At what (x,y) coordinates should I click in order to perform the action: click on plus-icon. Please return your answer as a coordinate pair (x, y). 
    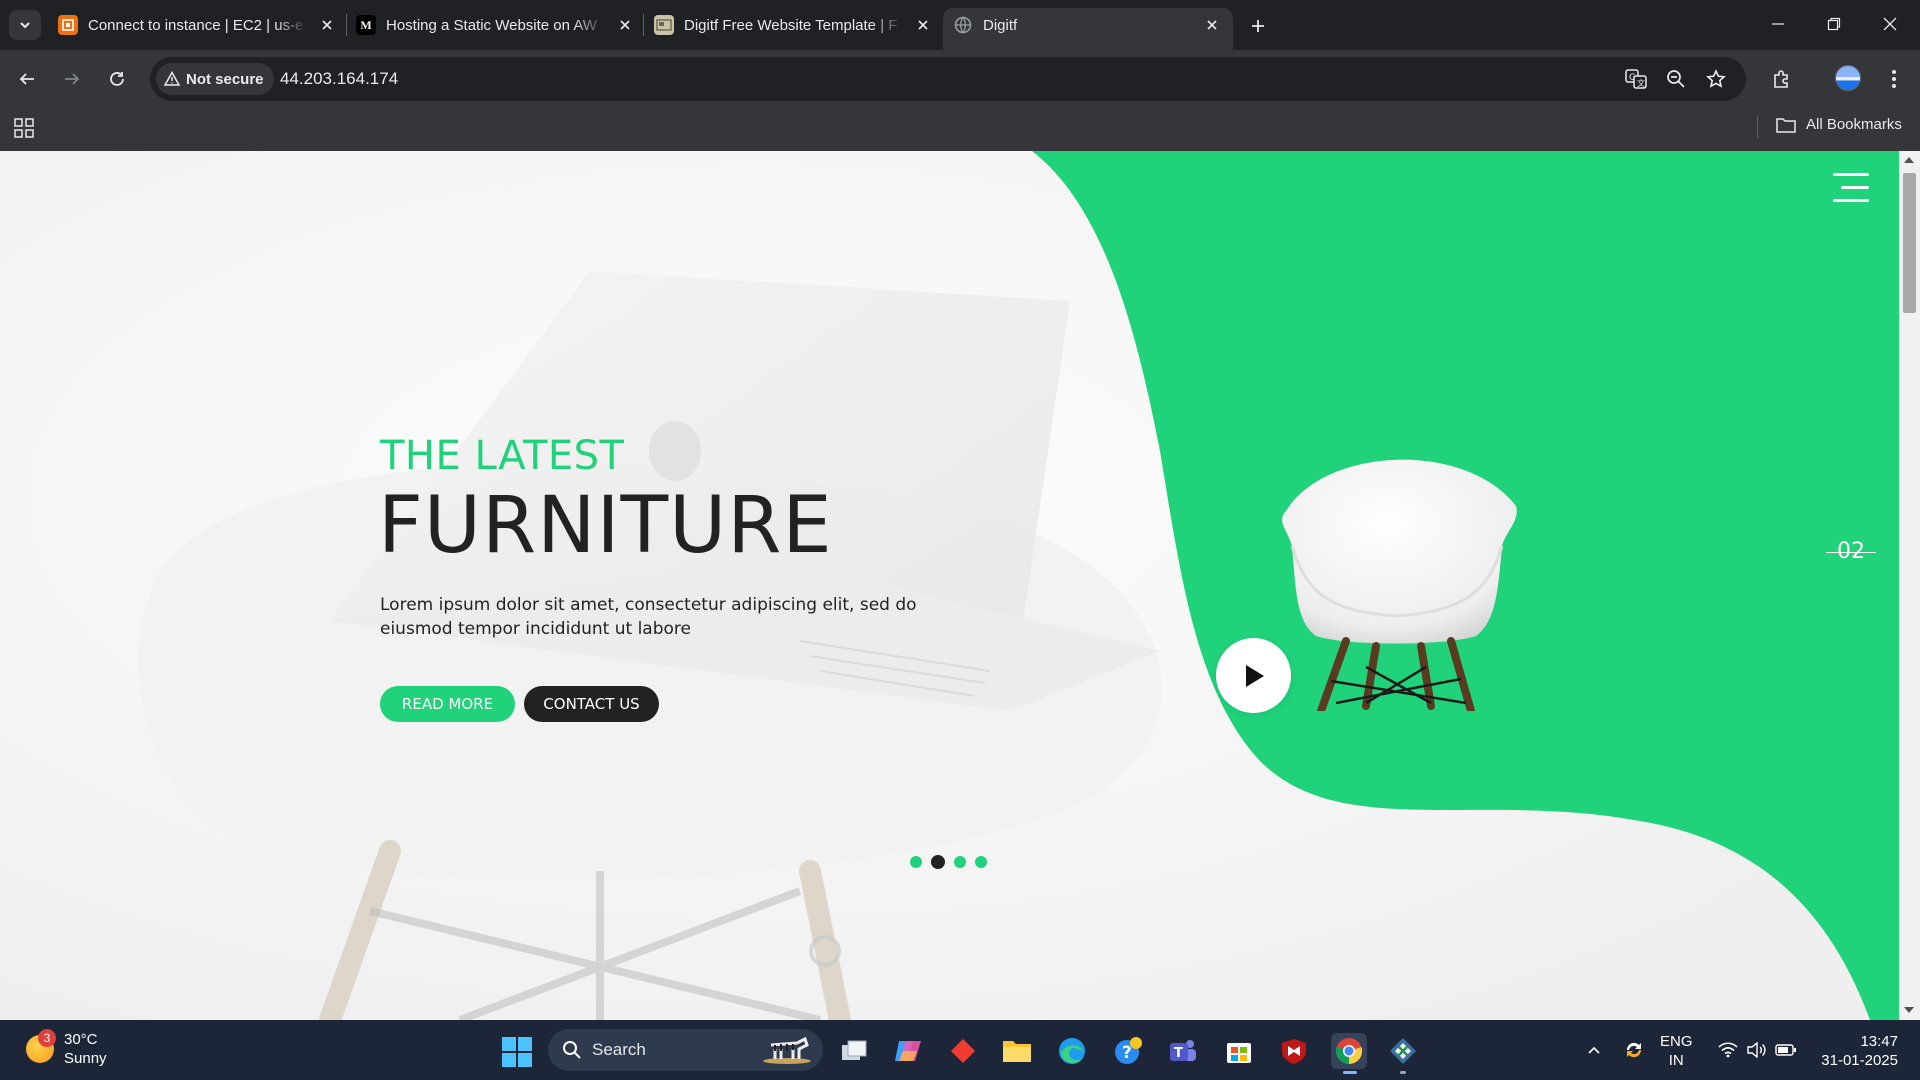
    Looking at the image, I should click on (1258, 26).